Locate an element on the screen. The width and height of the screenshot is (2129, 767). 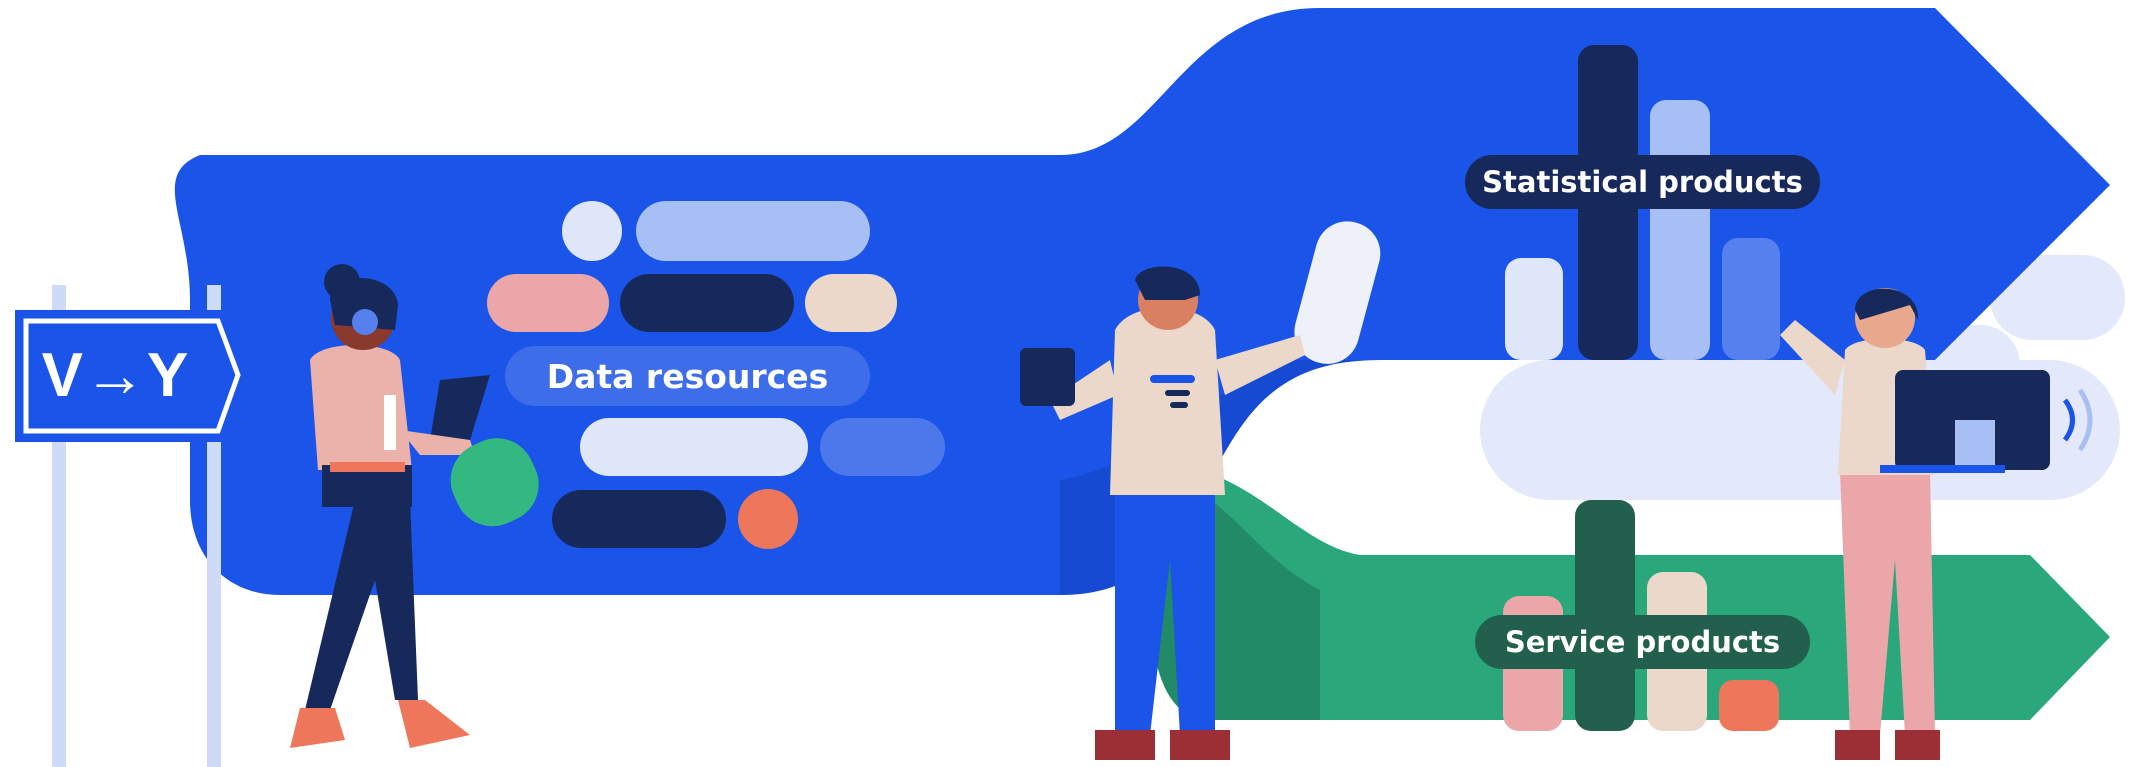
statistical-products-label: Statistical products is located at coordinates (1642, 182).